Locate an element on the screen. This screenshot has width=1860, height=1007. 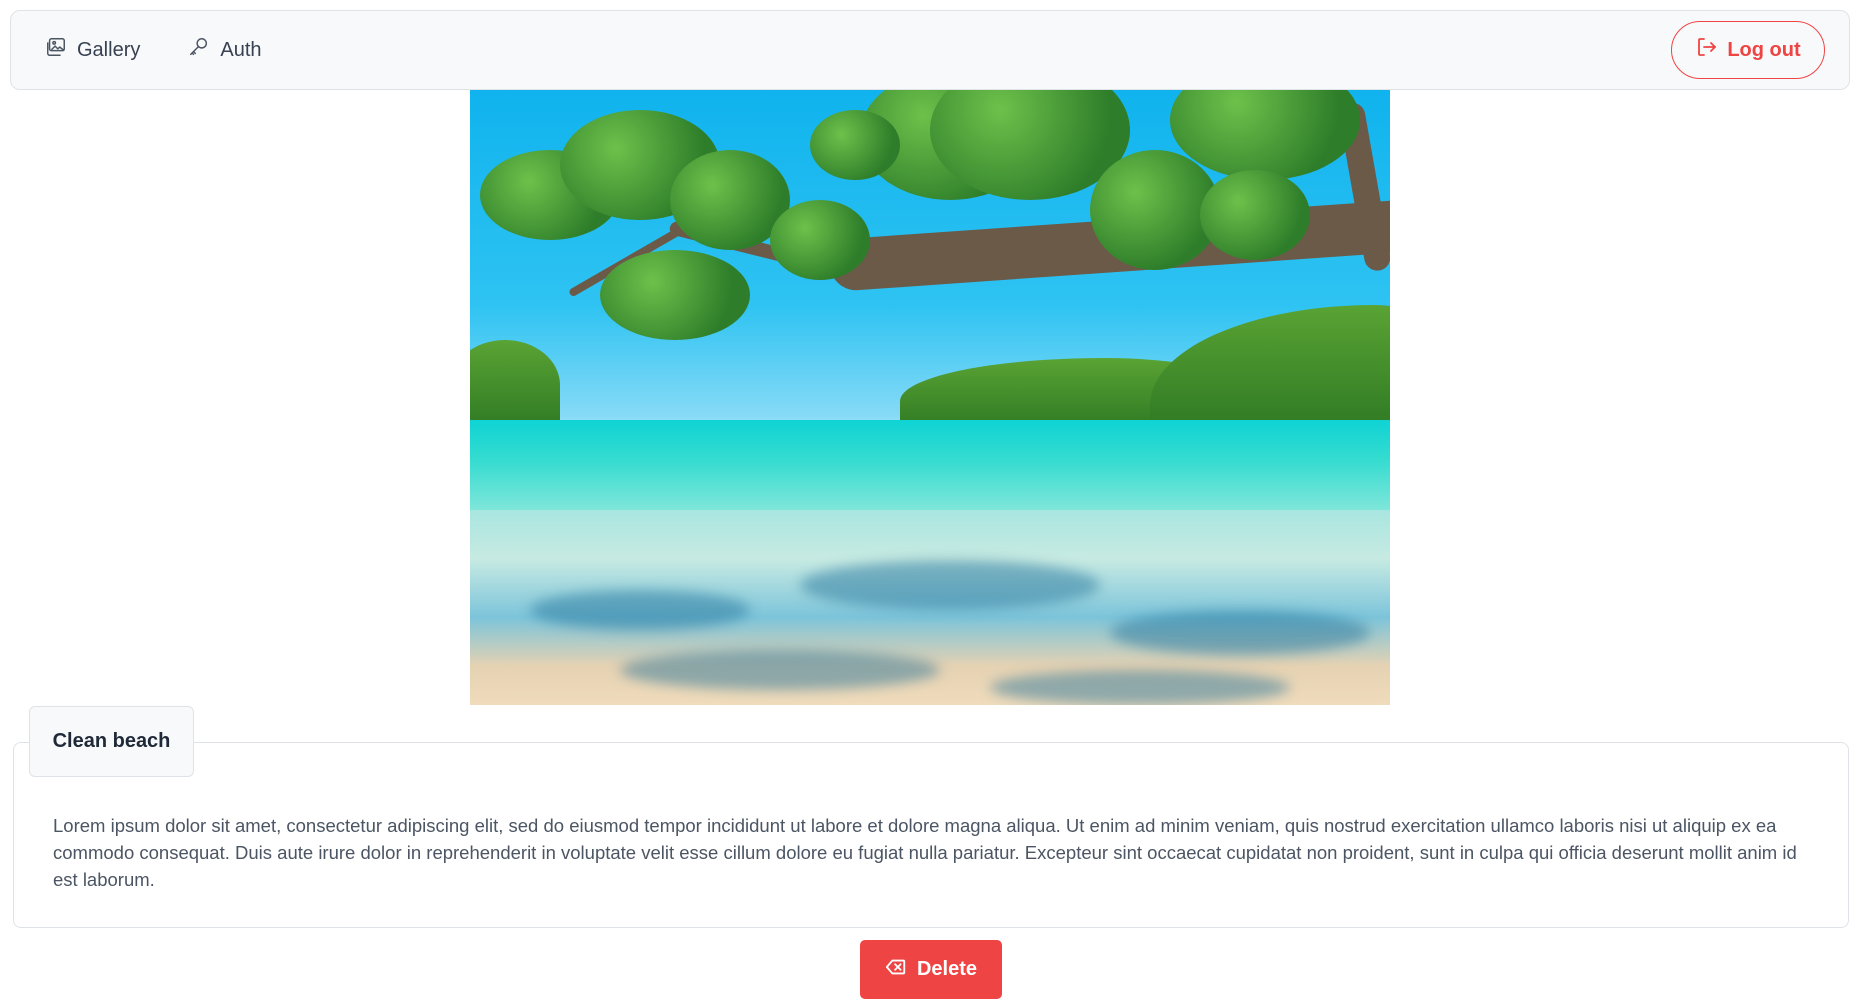
logout-icon is located at coordinates (1707, 50).